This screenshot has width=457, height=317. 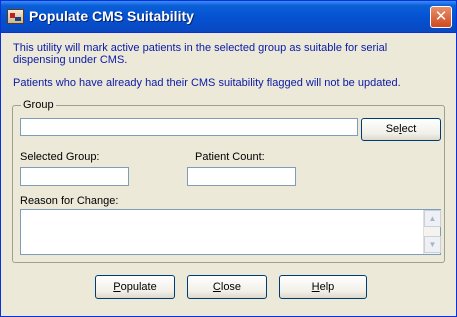 I want to click on help-label: elp, so click(x=327, y=287).